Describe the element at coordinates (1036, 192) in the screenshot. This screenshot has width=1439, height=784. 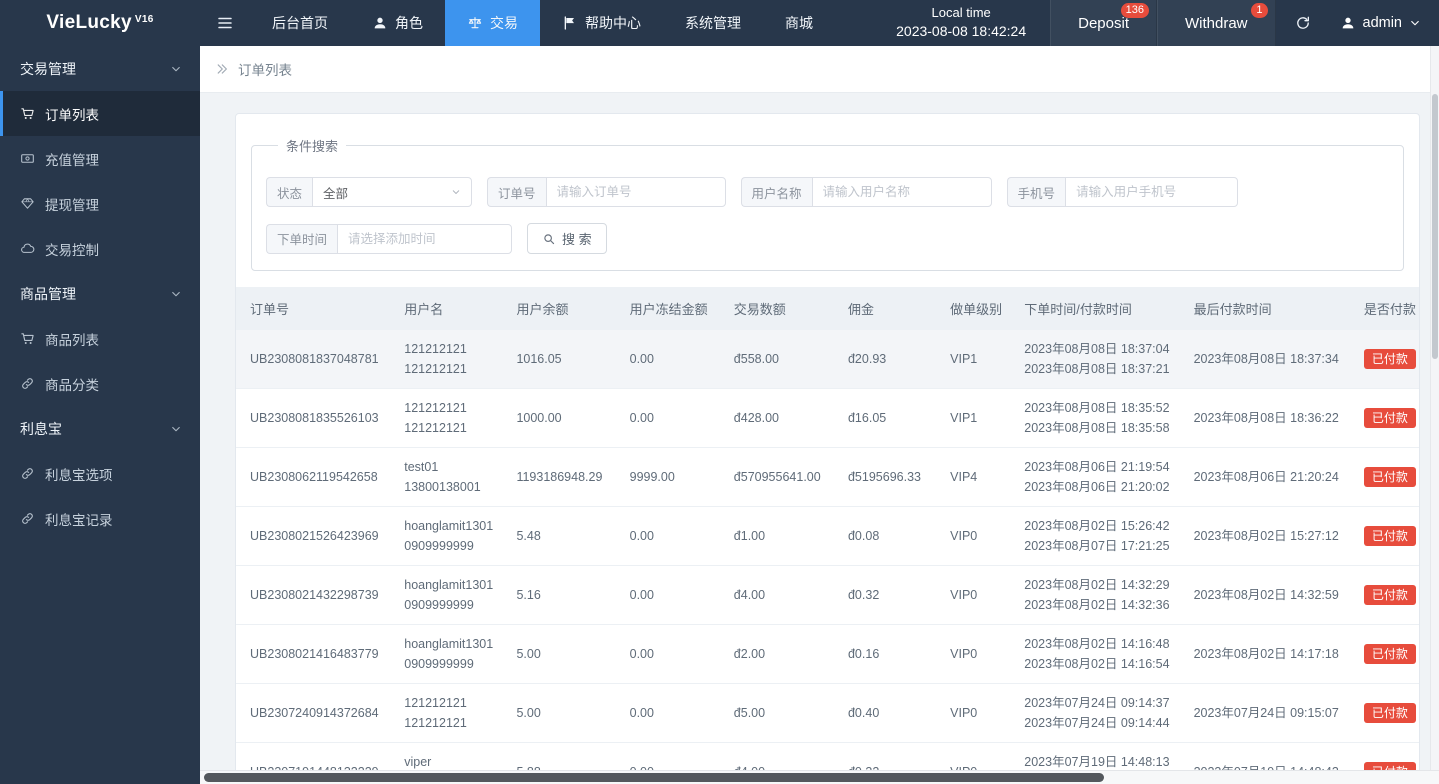
I see `phone-label: 手机号` at that location.